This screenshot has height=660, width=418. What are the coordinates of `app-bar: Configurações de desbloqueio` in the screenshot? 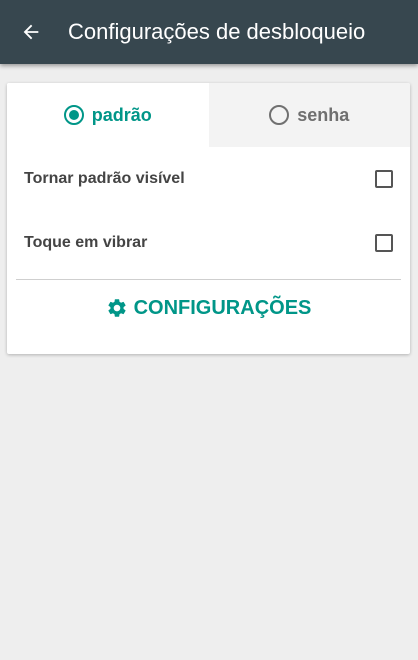 It's located at (209, 32).